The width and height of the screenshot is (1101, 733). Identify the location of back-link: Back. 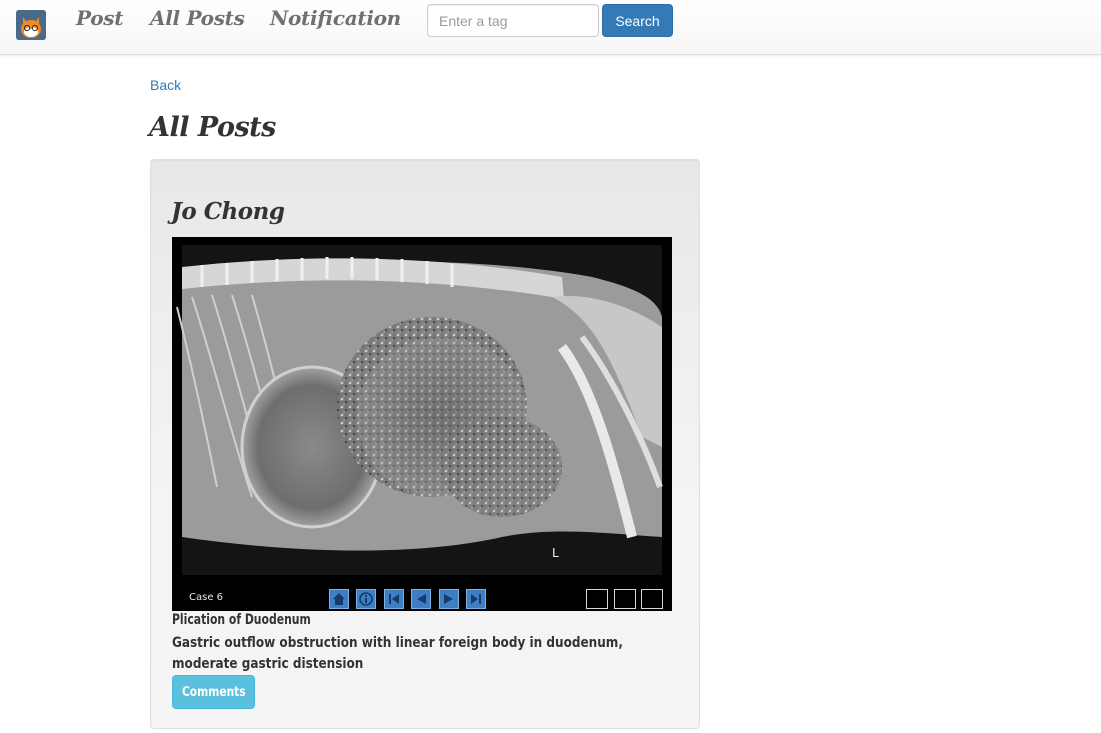
(165, 85).